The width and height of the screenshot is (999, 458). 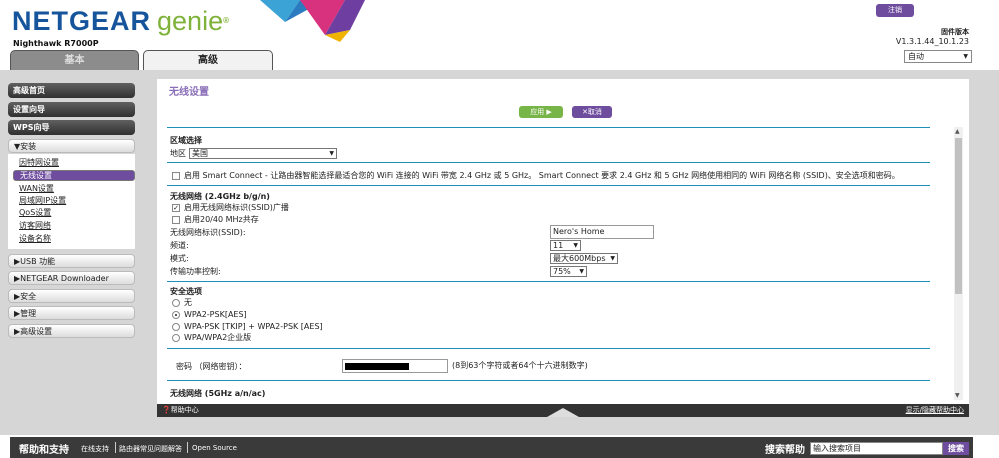 I want to click on toggle-help-center-link: 显示/隐藏帮助中心, so click(x=935, y=410).